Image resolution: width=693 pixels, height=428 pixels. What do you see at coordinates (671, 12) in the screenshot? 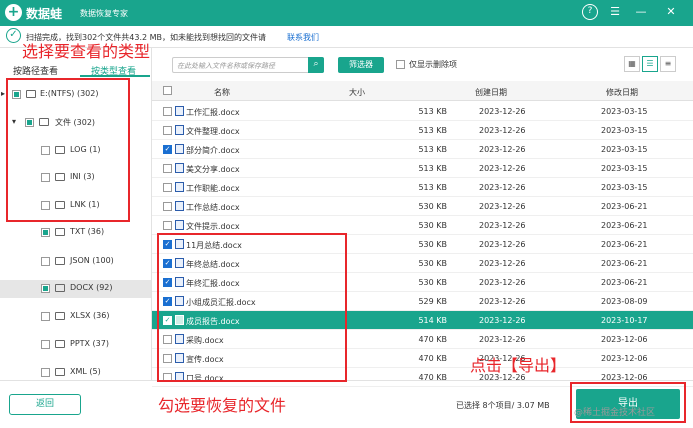
I see `close-icon: ✕` at bounding box center [671, 12].